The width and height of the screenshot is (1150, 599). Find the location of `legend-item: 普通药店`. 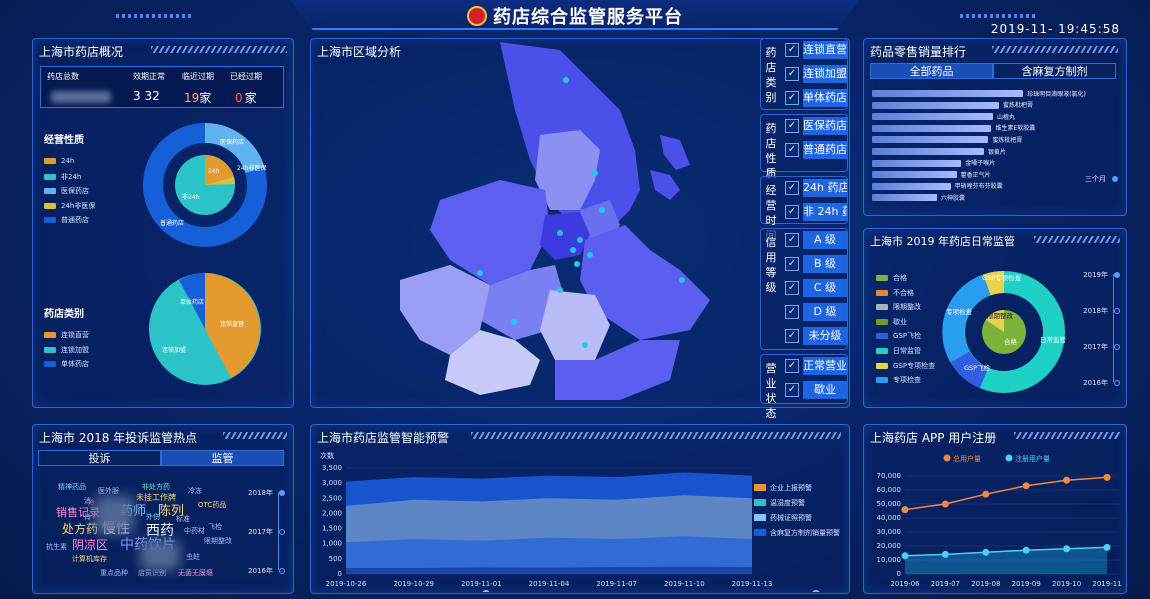

legend-item: 普通药店 is located at coordinates (66, 220).